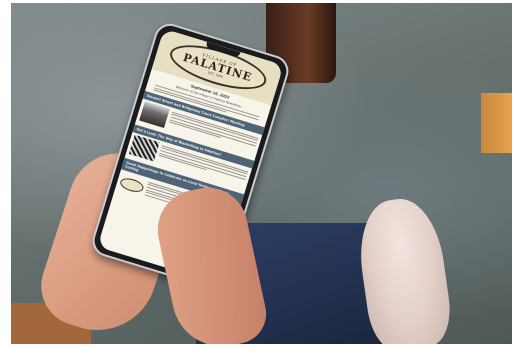 The width and height of the screenshot is (514, 347). What do you see at coordinates (211, 262) in the screenshot?
I see `right-hand` at bounding box center [211, 262].